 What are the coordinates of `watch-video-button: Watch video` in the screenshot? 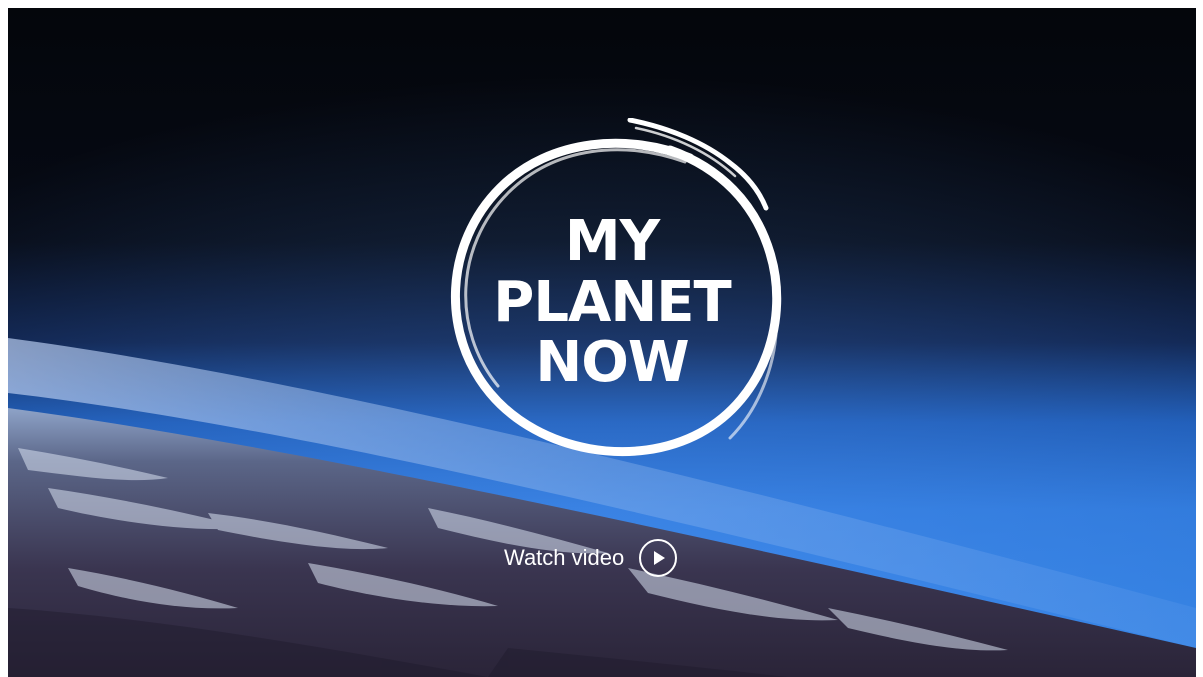 It's located at (591, 558).